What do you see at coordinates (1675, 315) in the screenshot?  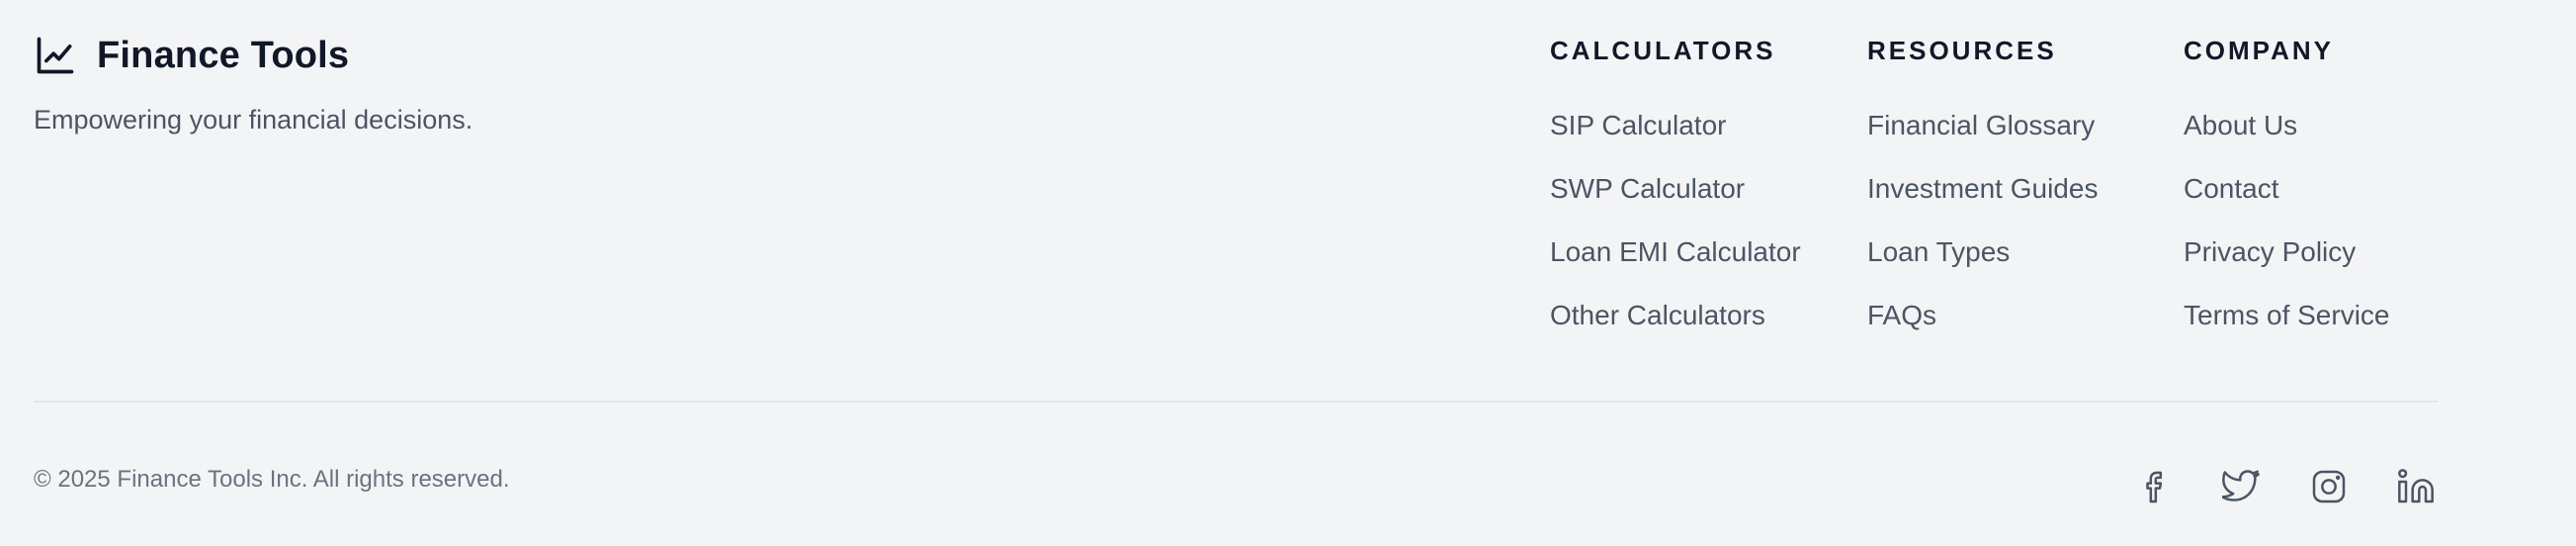 I see `footer-link-other-calculators: Other Calculators` at bounding box center [1675, 315].